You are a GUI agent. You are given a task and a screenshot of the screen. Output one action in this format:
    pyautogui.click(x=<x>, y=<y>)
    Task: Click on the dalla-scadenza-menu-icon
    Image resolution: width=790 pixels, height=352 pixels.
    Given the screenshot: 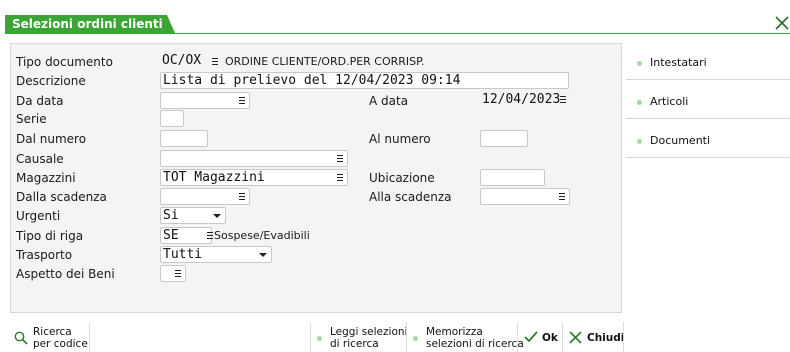 What is the action you would take?
    pyautogui.click(x=242, y=196)
    